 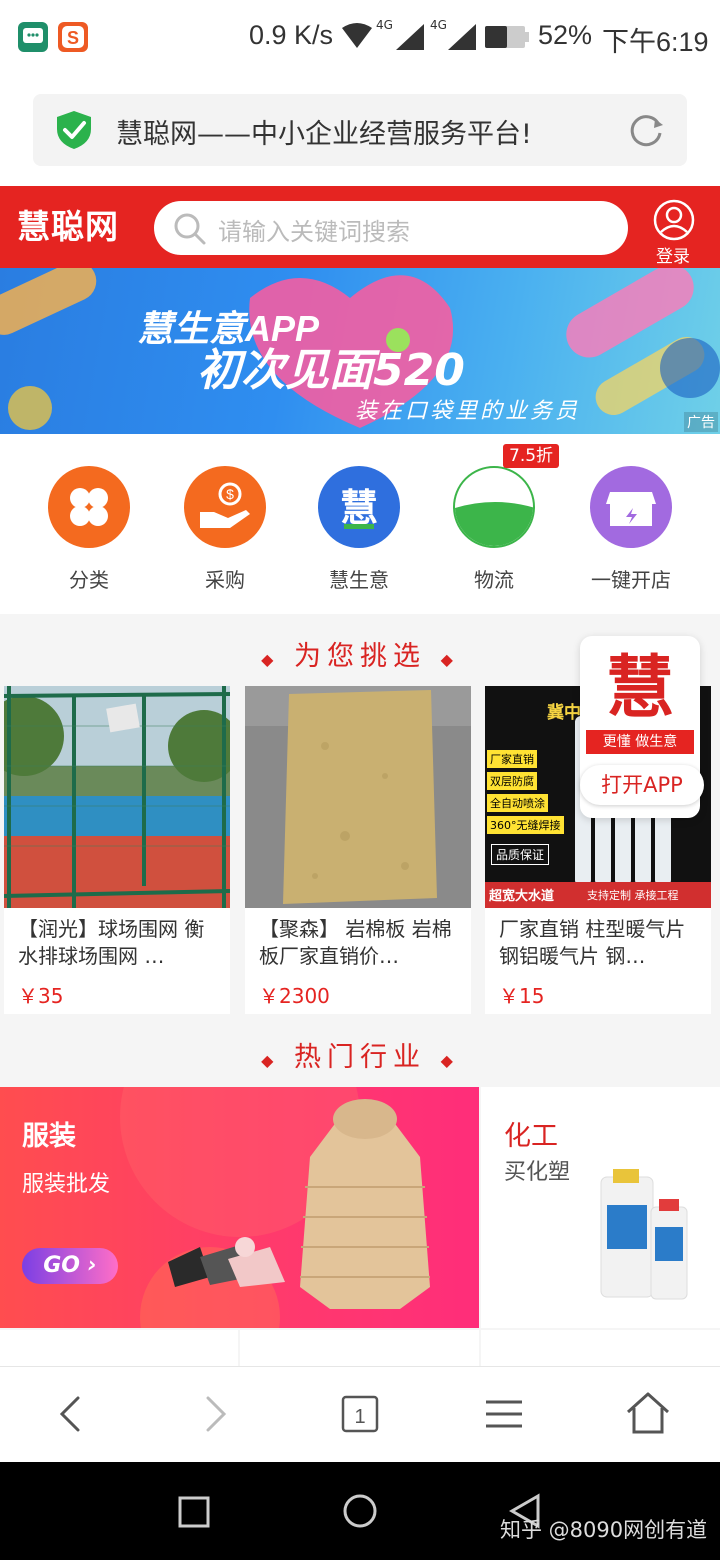 I want to click on home-icon, so click(x=648, y=1414).